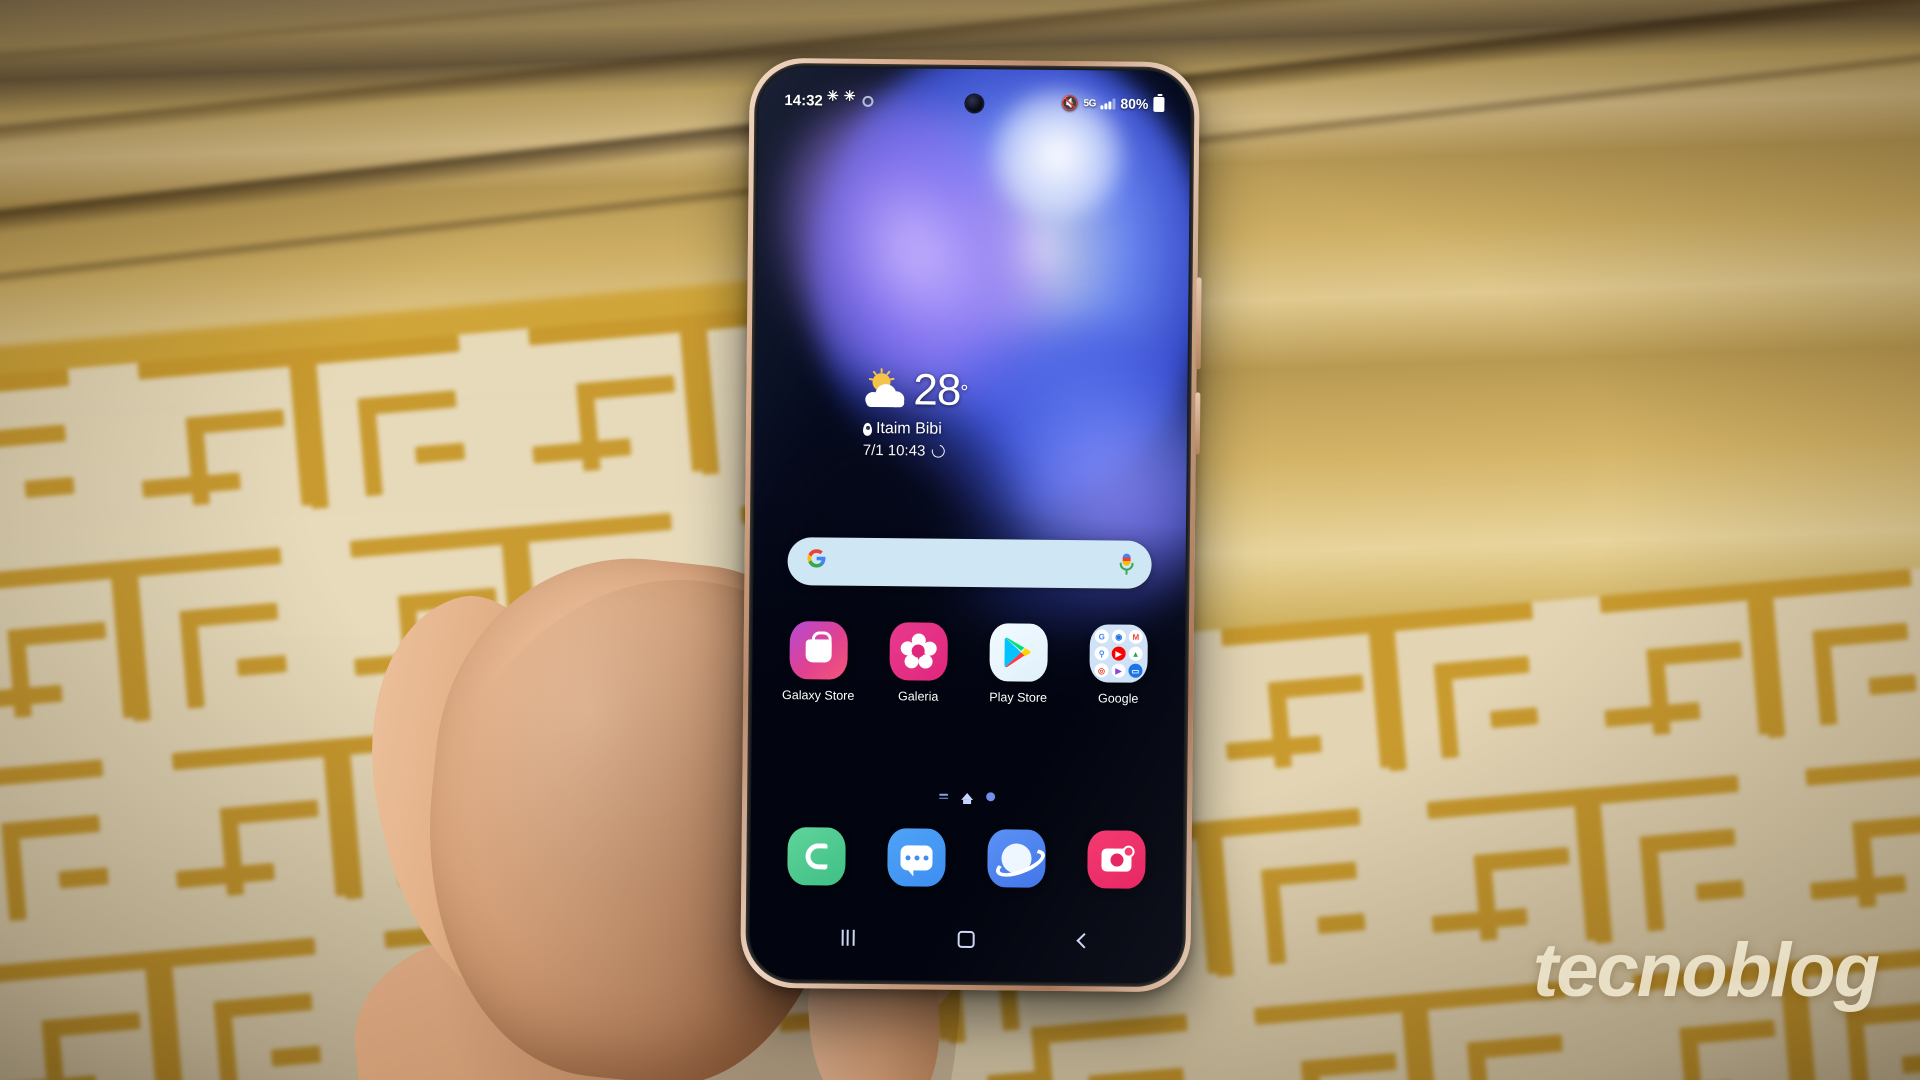  What do you see at coordinates (1198, 323) in the screenshot?
I see `volume-rocker` at bounding box center [1198, 323].